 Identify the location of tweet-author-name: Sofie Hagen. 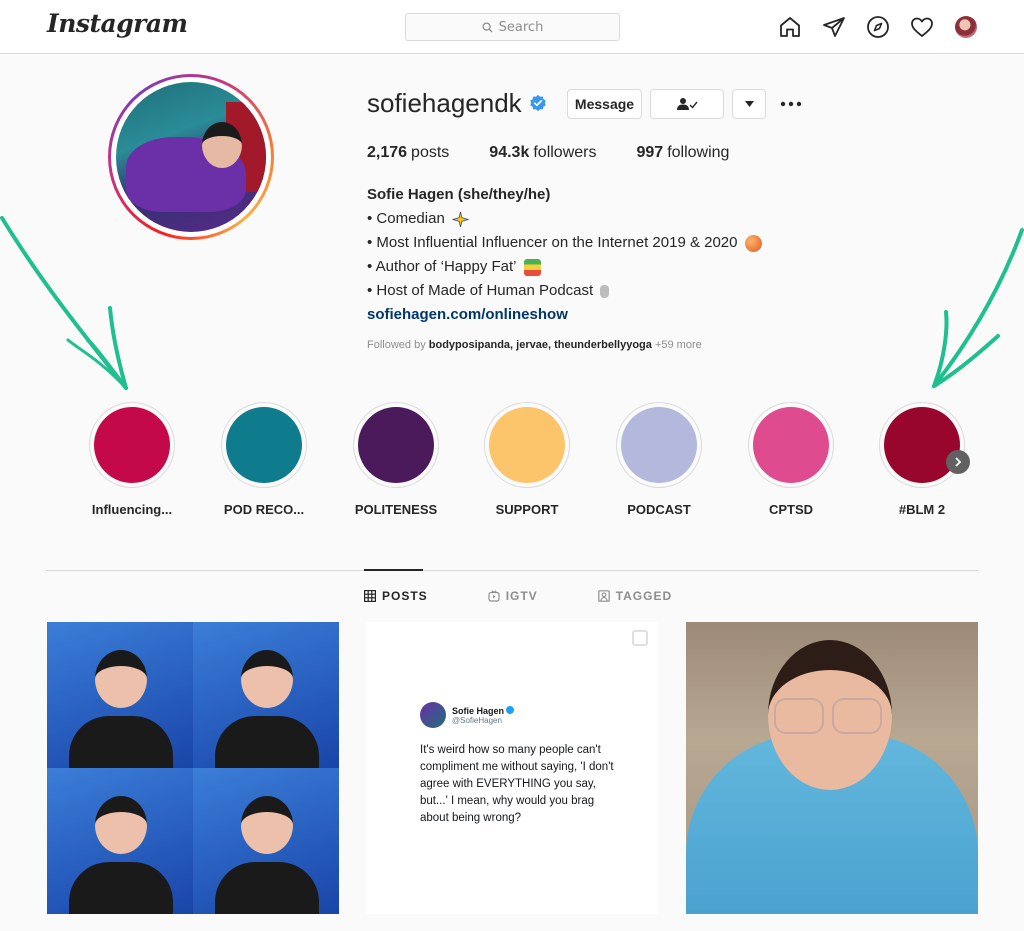
(478, 710).